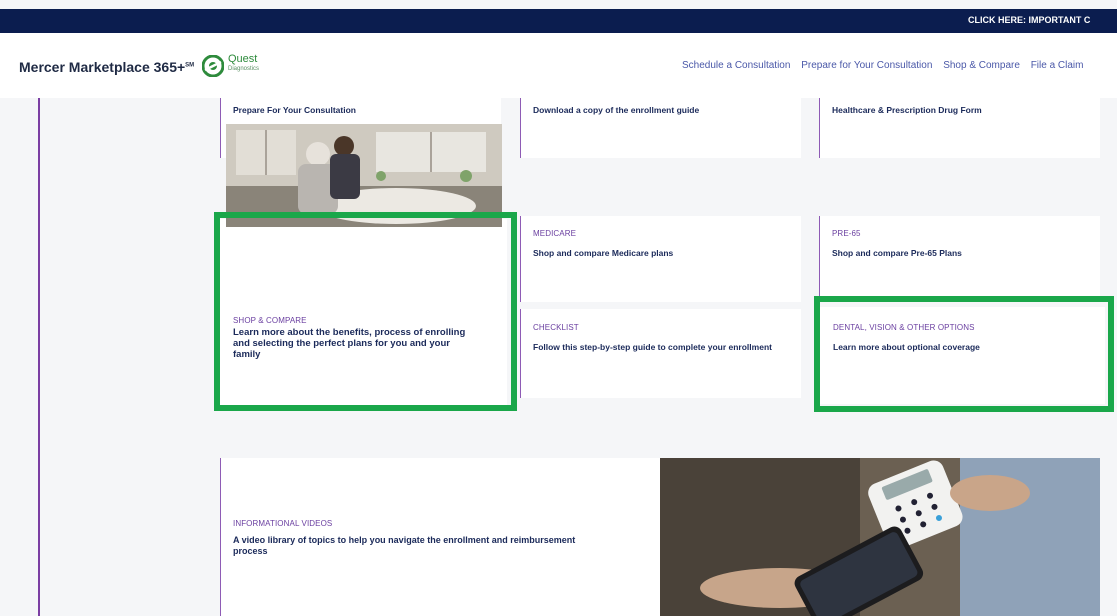  What do you see at coordinates (365, 311) in the screenshot?
I see `highlight-shop-compare` at bounding box center [365, 311].